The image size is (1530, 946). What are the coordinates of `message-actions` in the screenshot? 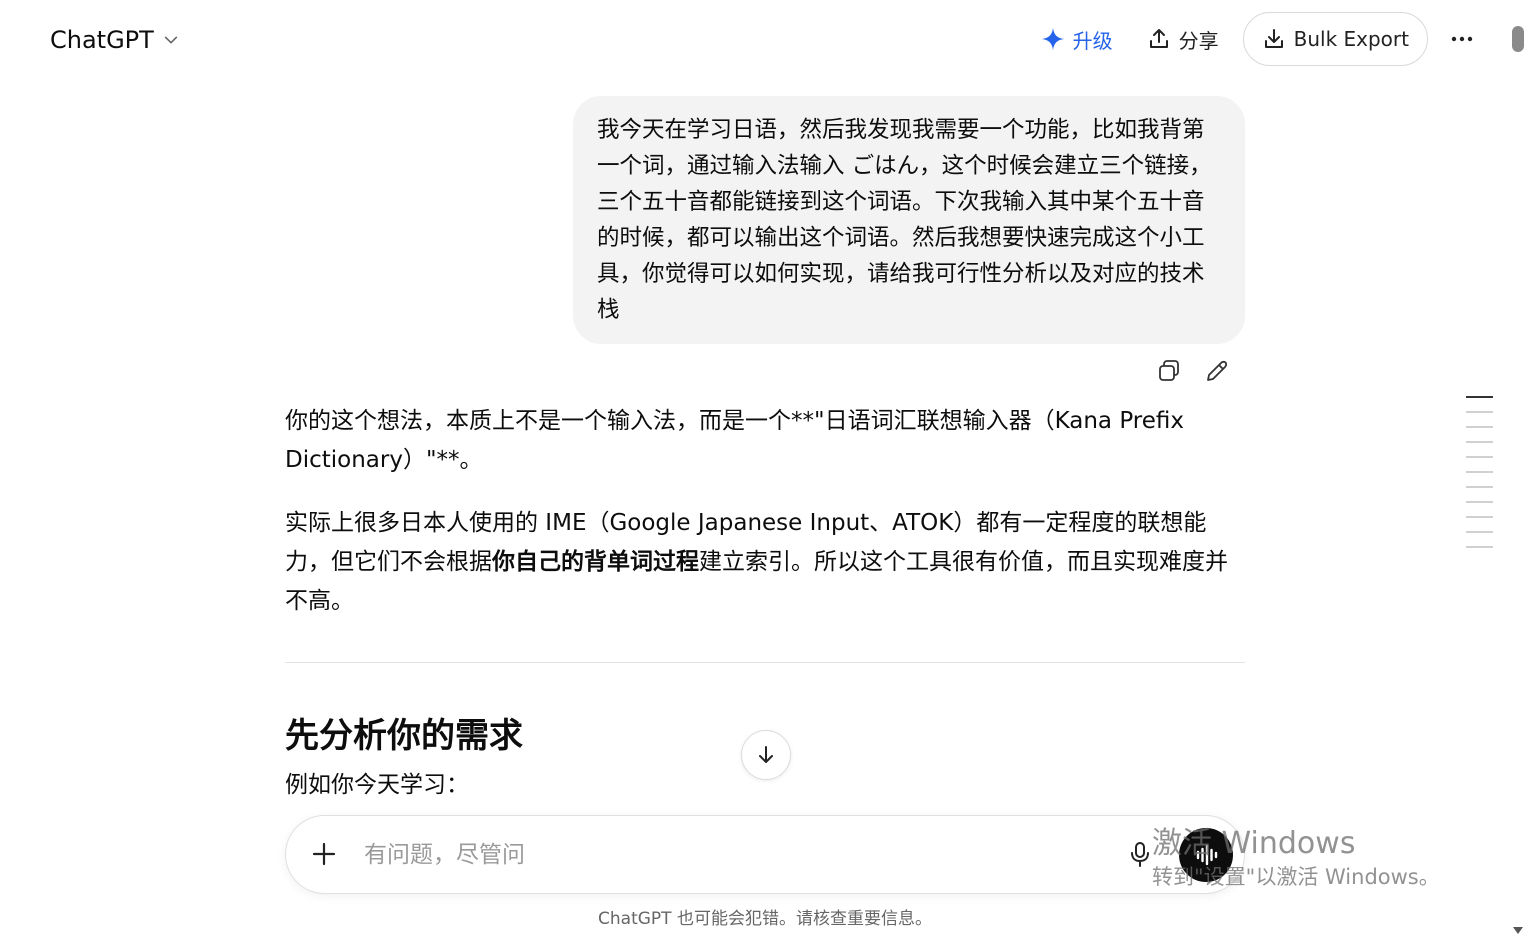 It's located at (1193, 371).